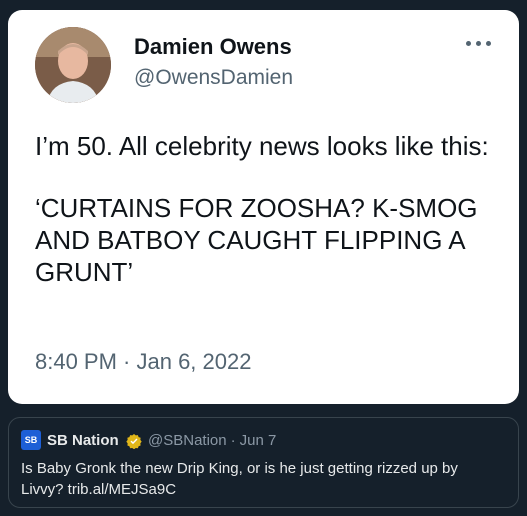 Image resolution: width=527 pixels, height=516 pixels. I want to click on tweet-timestamp: 8:40 PM · Jan 6, 2022, so click(143, 362).